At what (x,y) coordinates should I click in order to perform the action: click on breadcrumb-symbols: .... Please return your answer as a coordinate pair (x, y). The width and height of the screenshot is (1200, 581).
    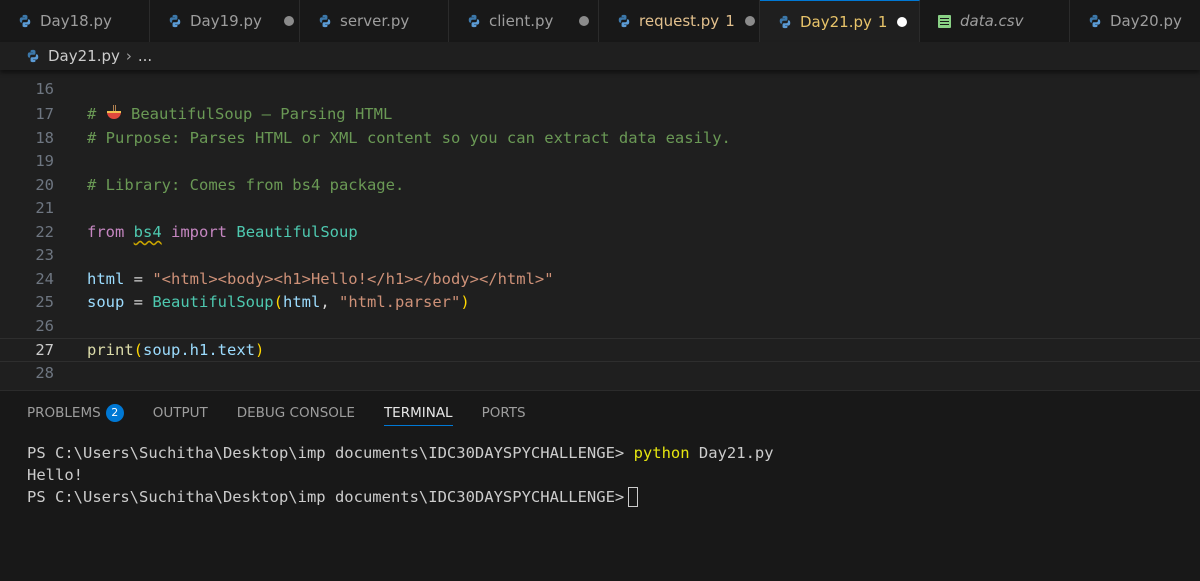
    Looking at the image, I should click on (145, 56).